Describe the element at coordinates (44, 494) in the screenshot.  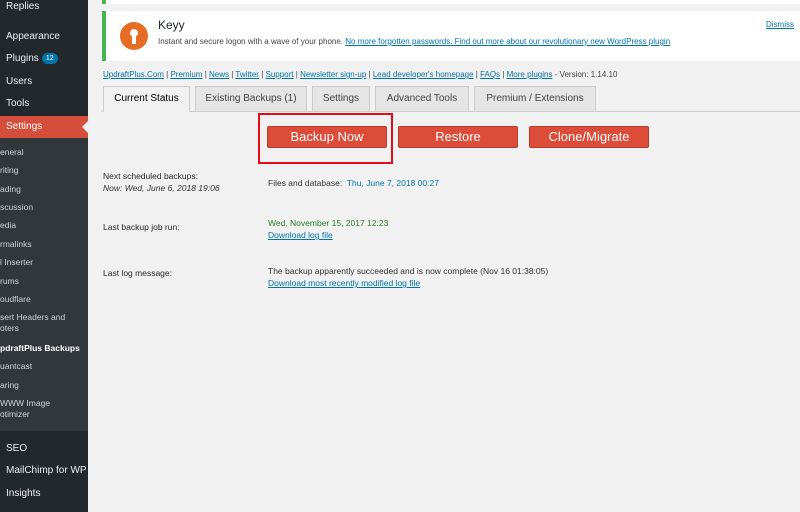
I see `sidebar-item-insights: Insights` at that location.